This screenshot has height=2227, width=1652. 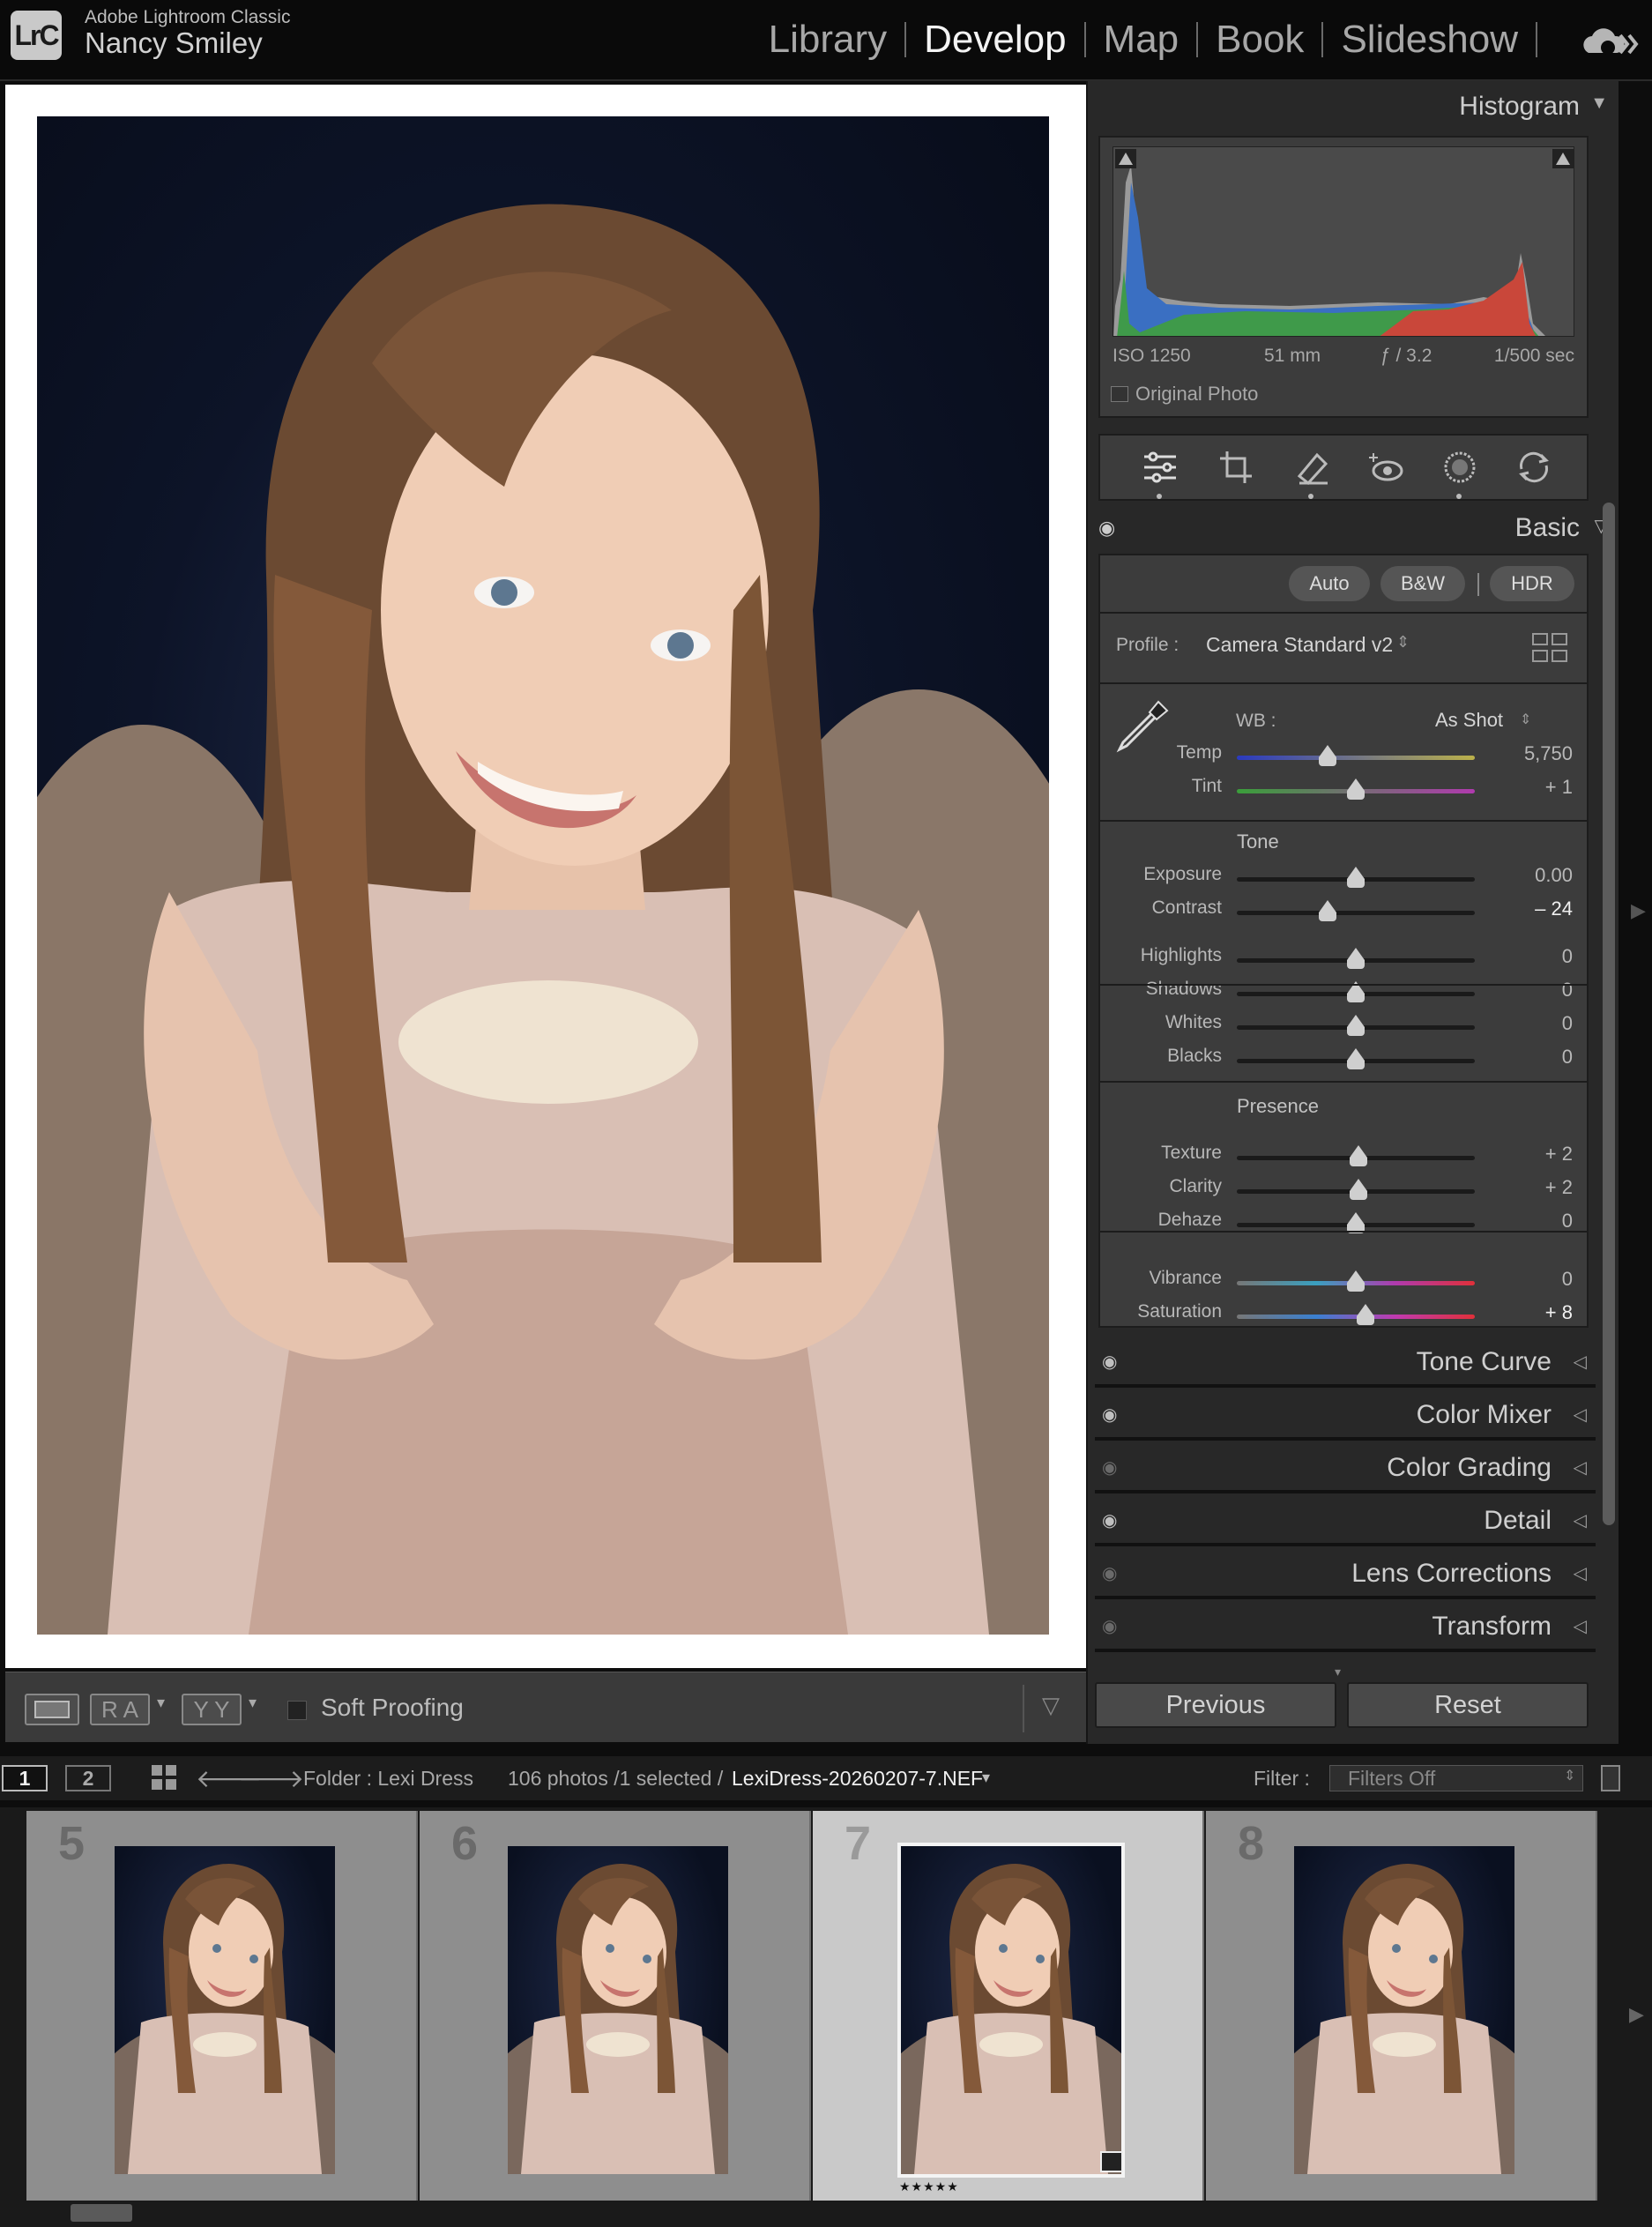 I want to click on slider-value: 5,750, so click(x=1548, y=754).